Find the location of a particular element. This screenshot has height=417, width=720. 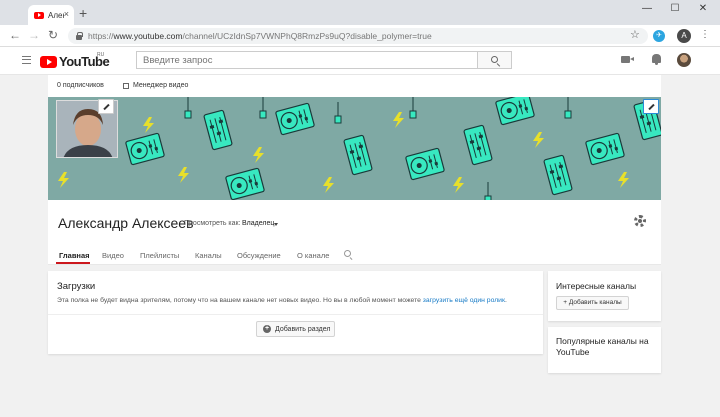

tab-discussion: Обсуждение is located at coordinates (259, 255).